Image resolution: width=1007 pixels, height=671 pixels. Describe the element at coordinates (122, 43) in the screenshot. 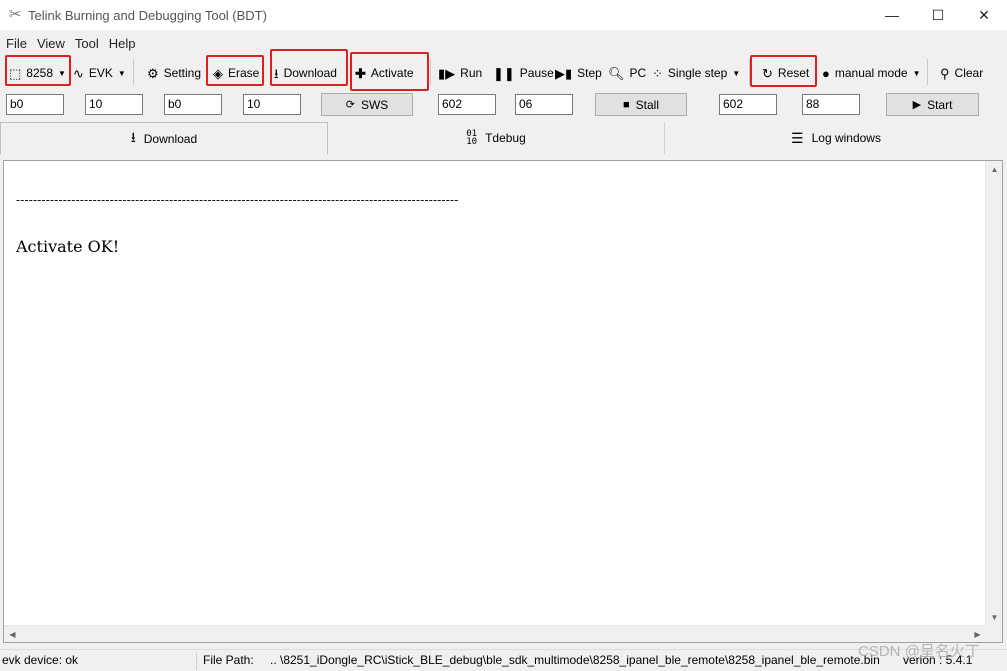

I see `menu-help: Help` at that location.